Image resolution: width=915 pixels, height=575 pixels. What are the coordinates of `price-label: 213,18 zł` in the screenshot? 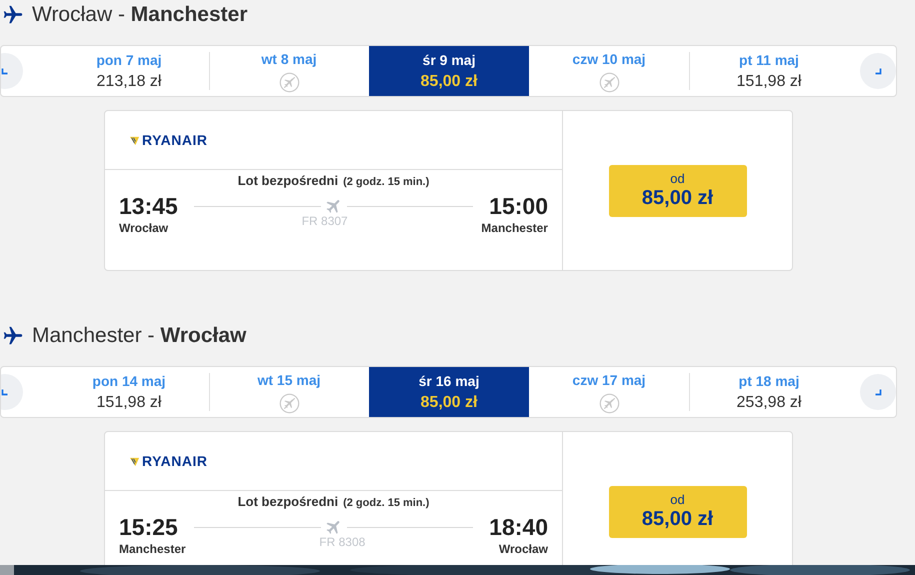 It's located at (129, 82).